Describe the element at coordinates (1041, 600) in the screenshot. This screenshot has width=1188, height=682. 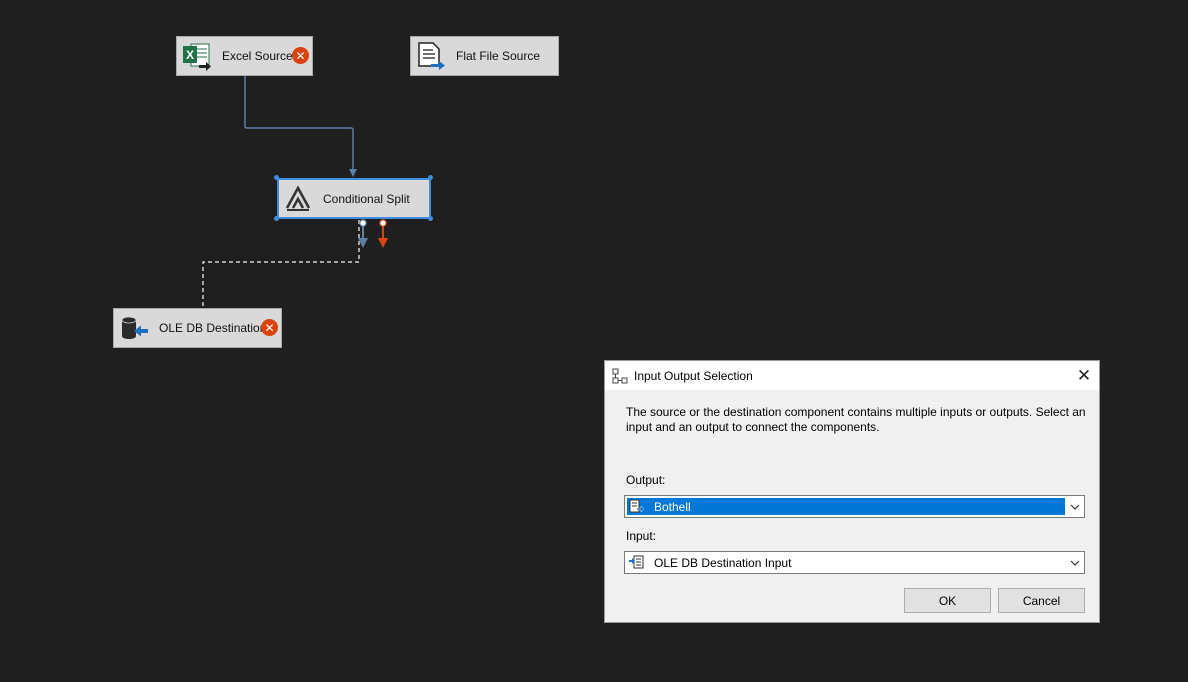
I see `cancel-button: Cancel` at that location.